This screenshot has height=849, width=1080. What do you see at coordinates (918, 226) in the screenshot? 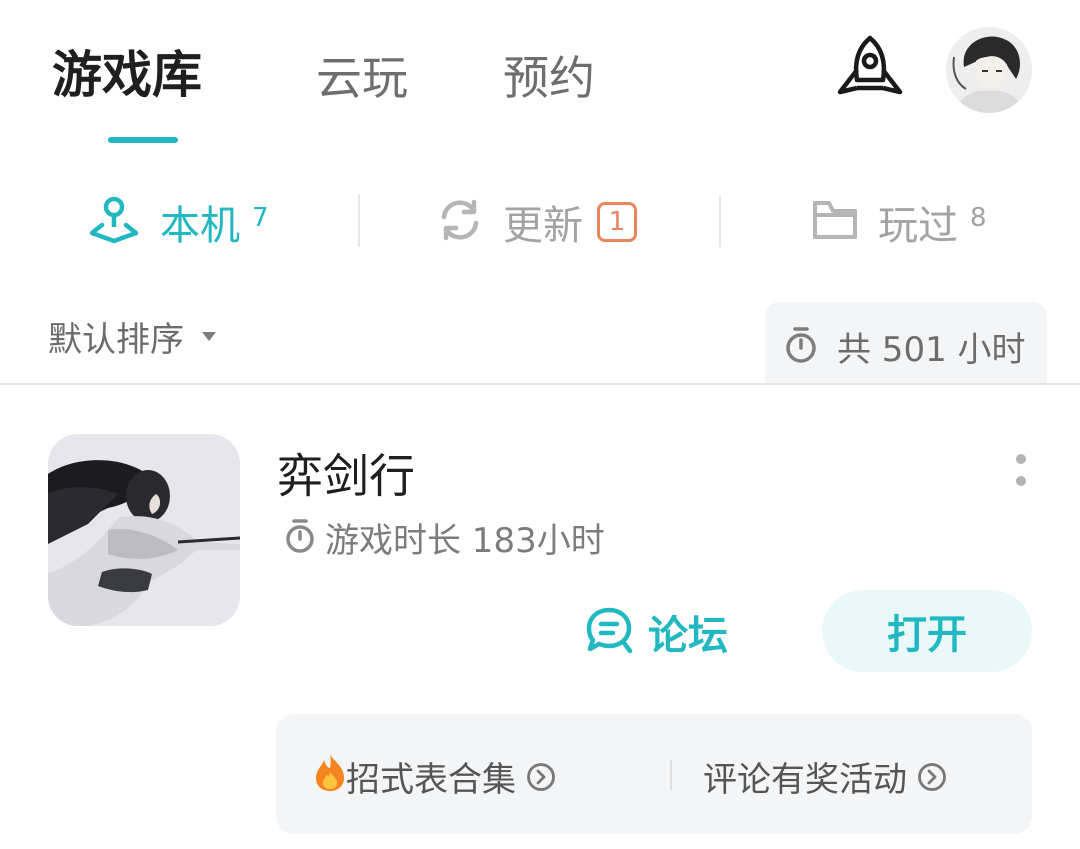
I see `subtab-played-label: 玩过` at bounding box center [918, 226].